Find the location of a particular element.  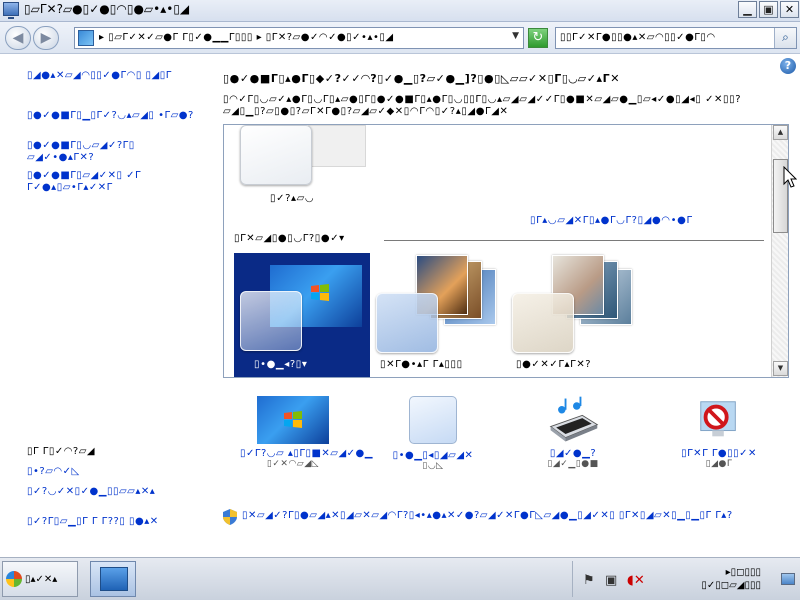

group-divider is located at coordinates (574, 240).